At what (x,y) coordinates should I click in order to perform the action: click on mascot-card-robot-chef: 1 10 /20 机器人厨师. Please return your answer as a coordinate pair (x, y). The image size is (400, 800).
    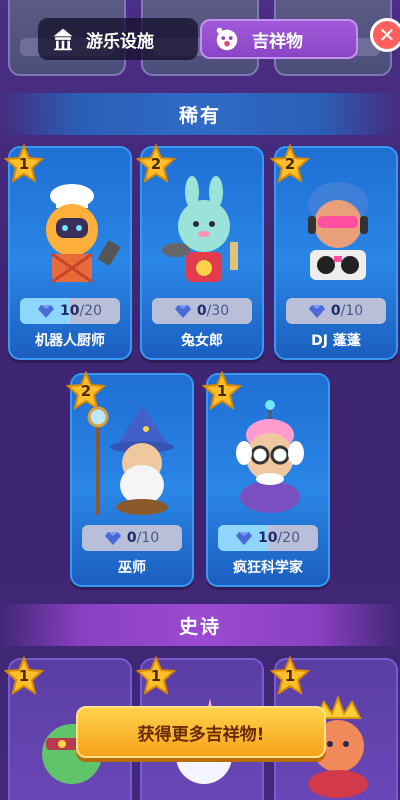
    Looking at the image, I should click on (67, 251).